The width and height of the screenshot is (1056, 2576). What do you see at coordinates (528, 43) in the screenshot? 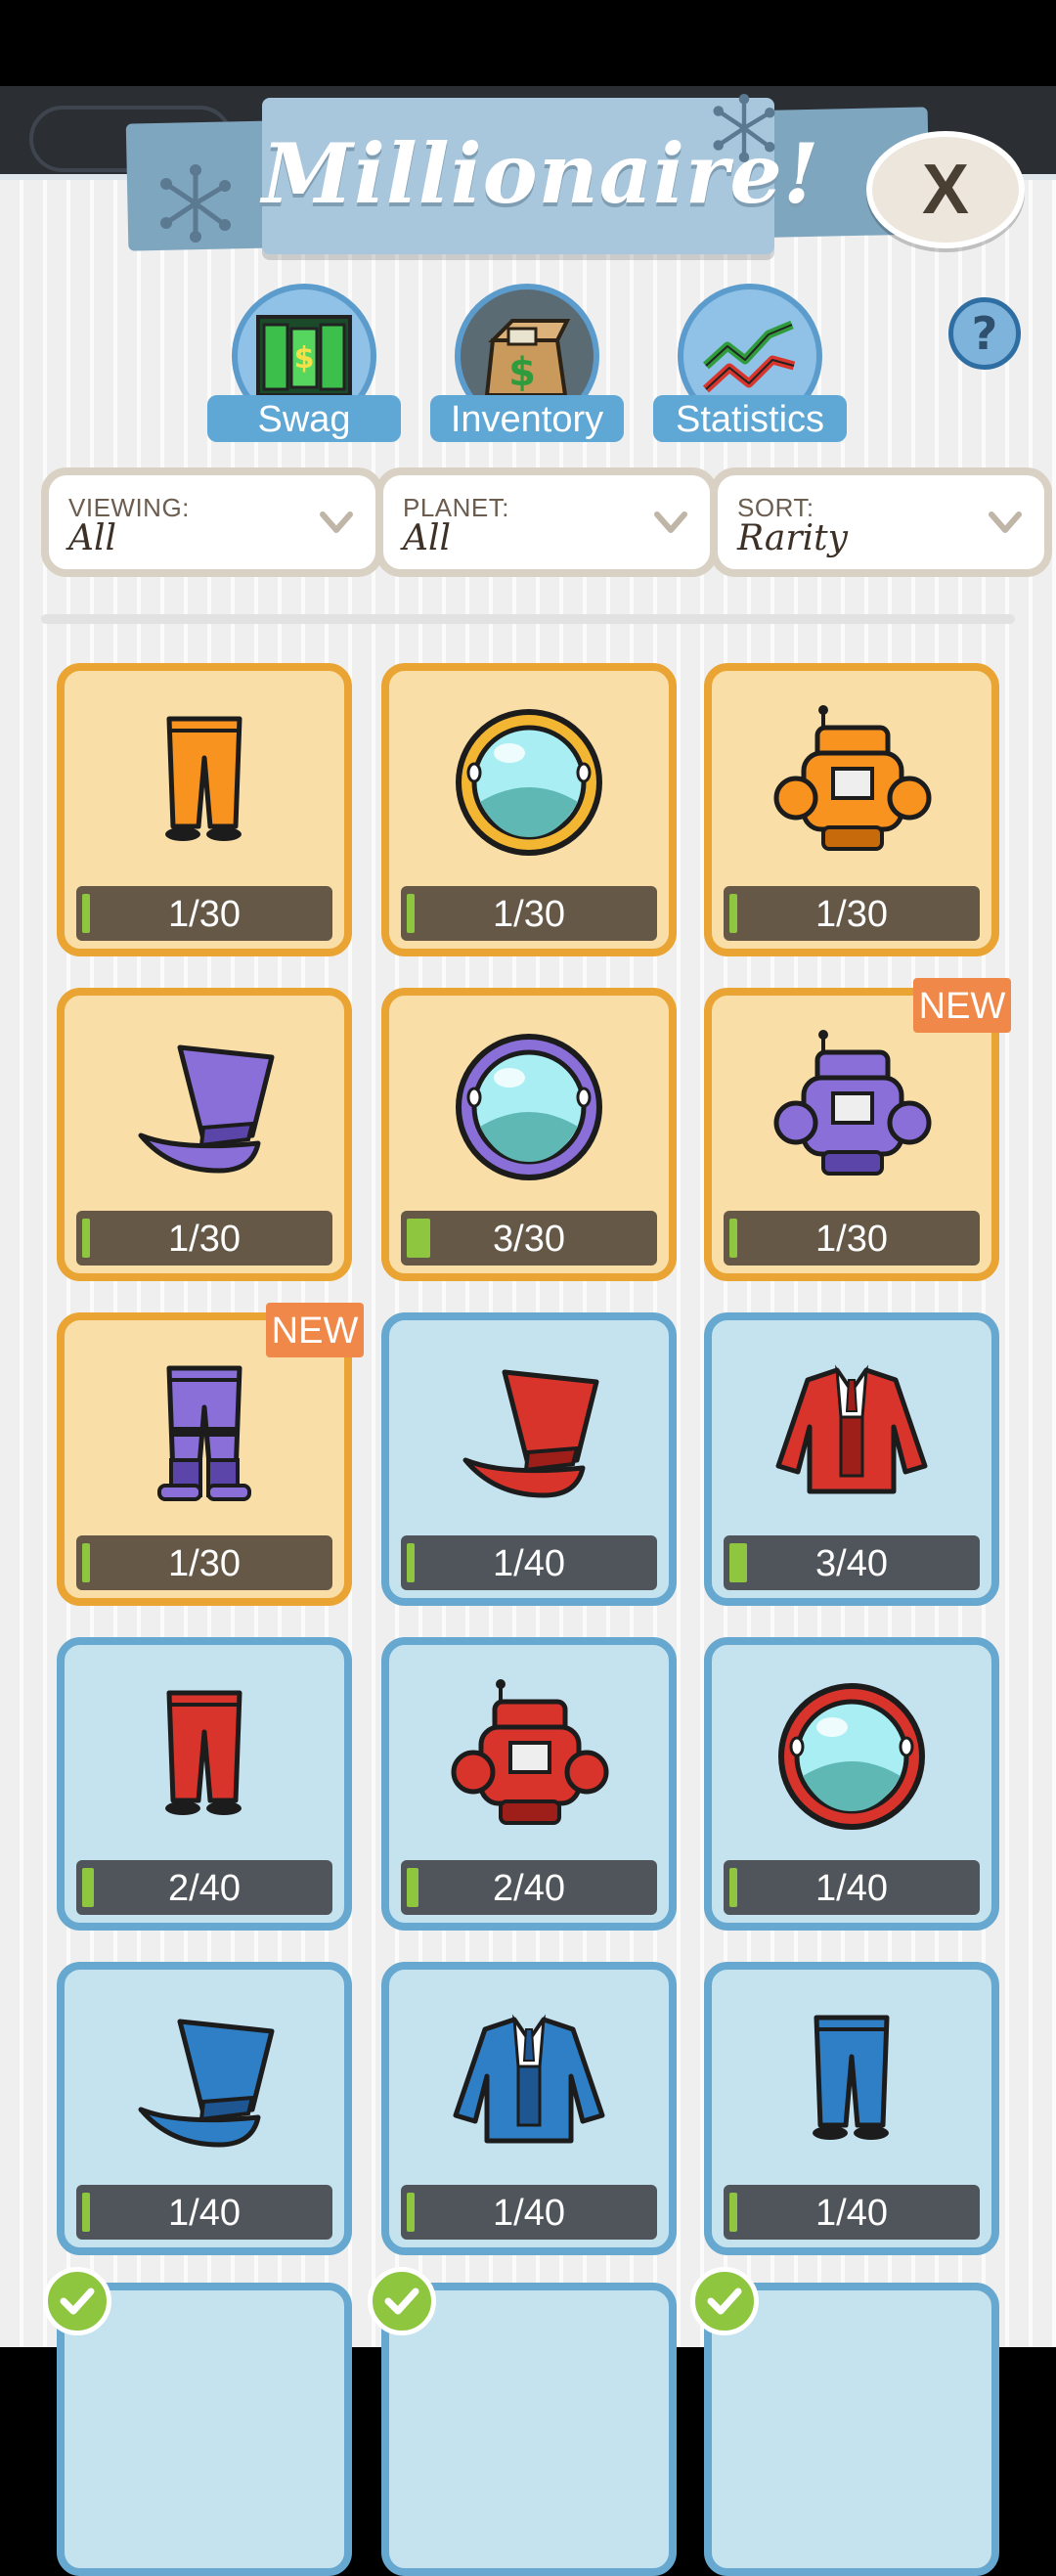
I see `status-bar` at bounding box center [528, 43].